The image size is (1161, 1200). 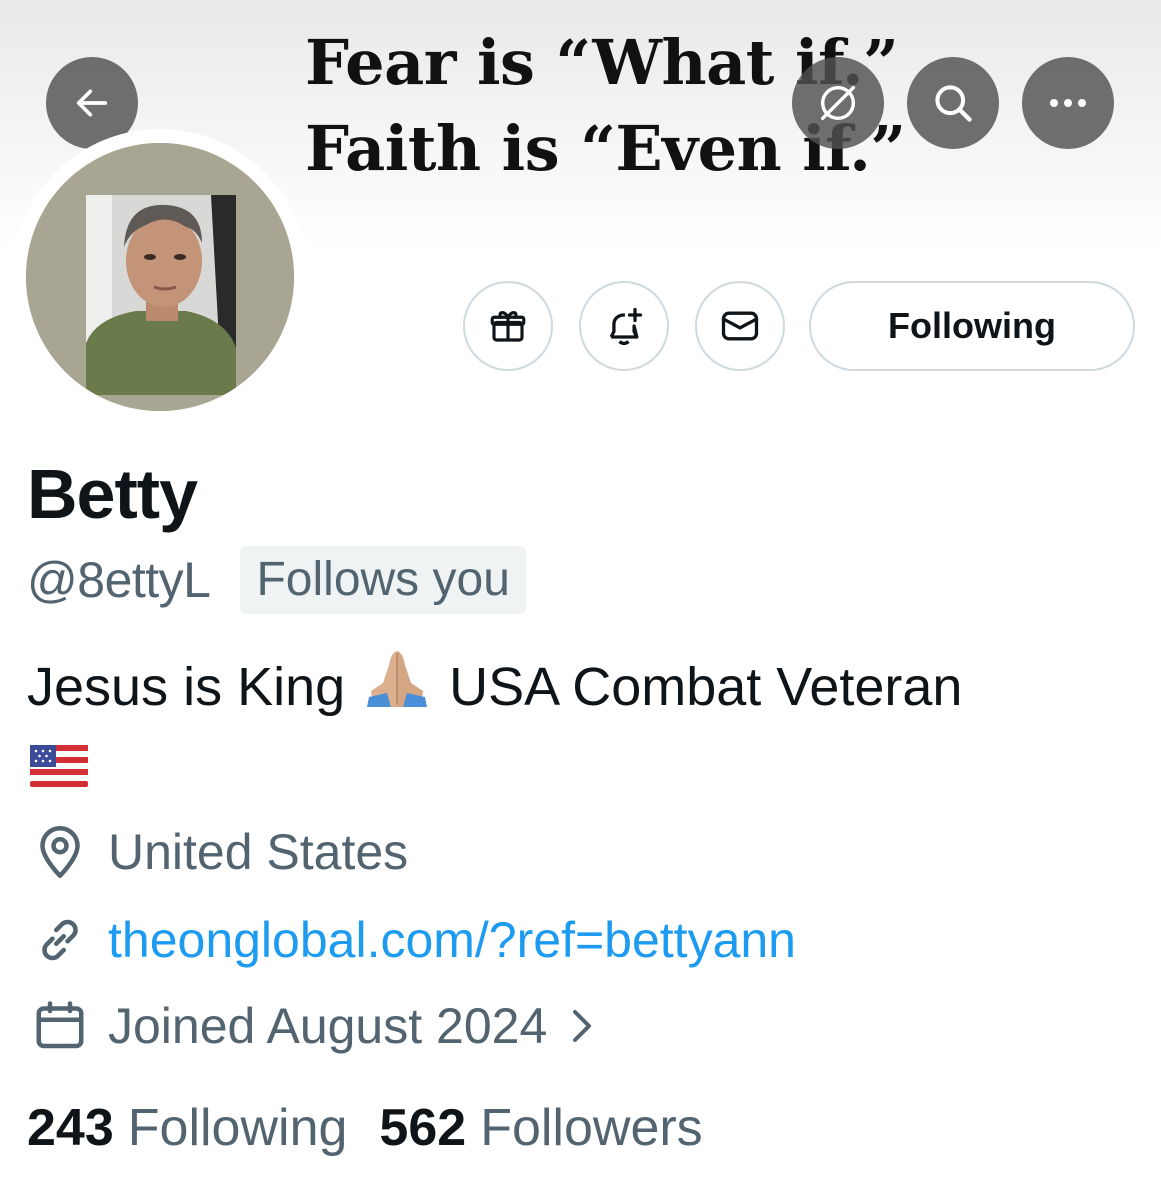 What do you see at coordinates (591, 1128) in the screenshot?
I see `followers-stat-label: Followers` at bounding box center [591, 1128].